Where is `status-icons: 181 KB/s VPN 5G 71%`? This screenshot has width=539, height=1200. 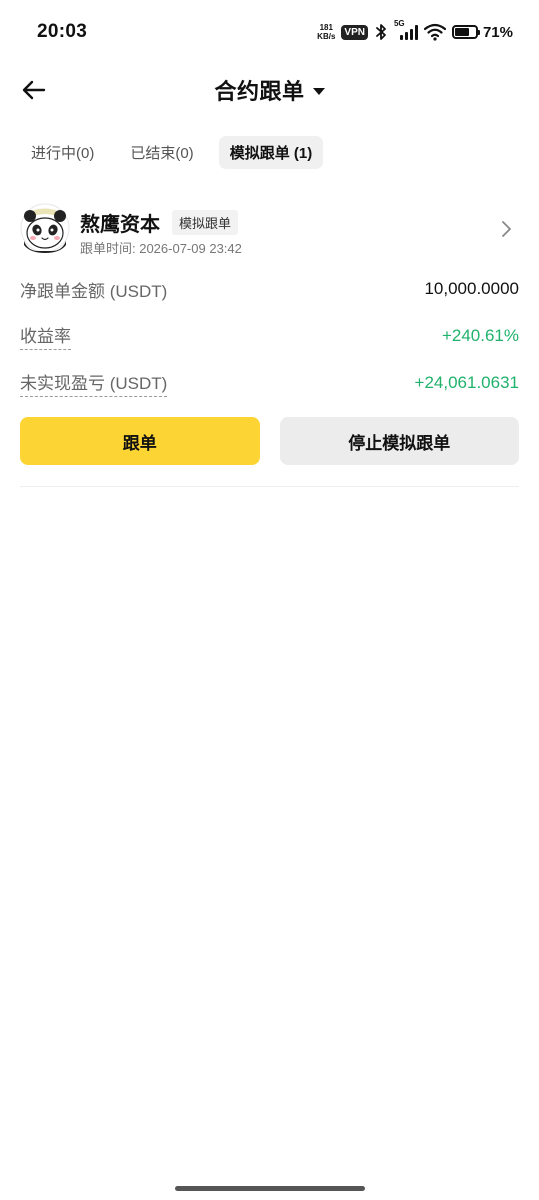 status-icons: 181 KB/s VPN 5G 71% is located at coordinates (415, 30).